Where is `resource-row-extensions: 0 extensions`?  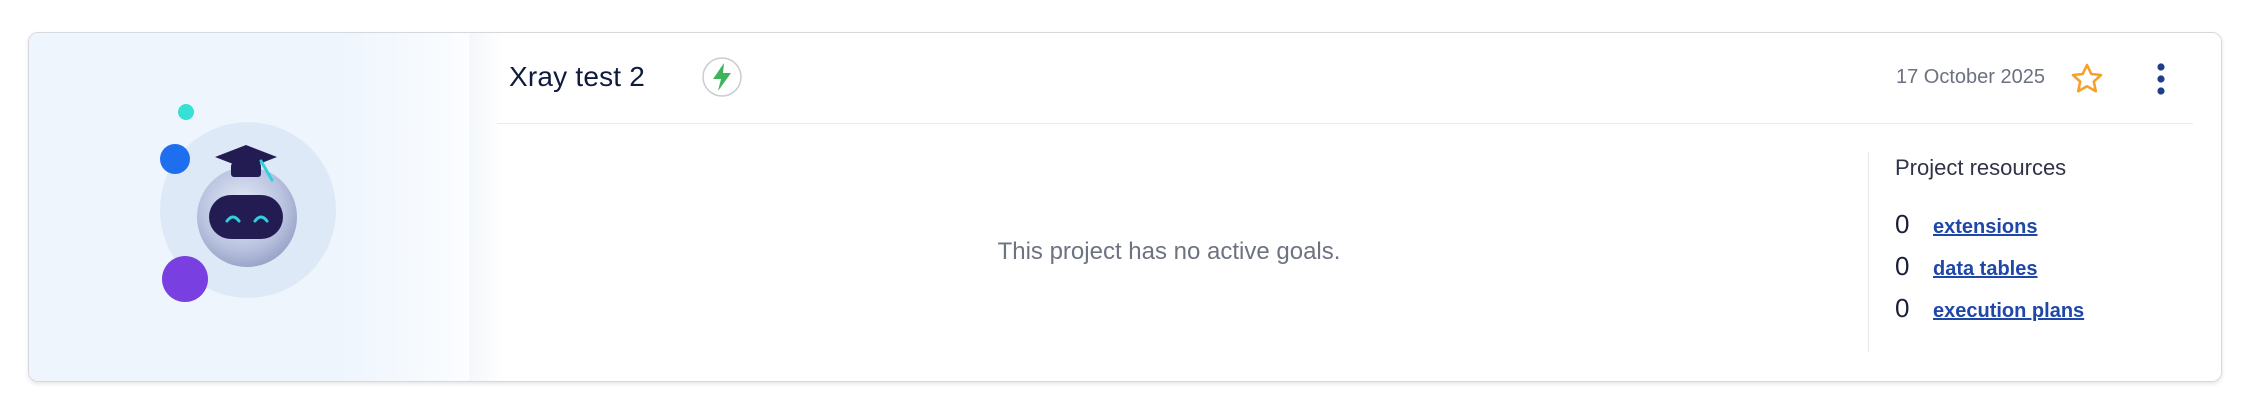
resource-row-extensions: 0 extensions is located at coordinates (2045, 230).